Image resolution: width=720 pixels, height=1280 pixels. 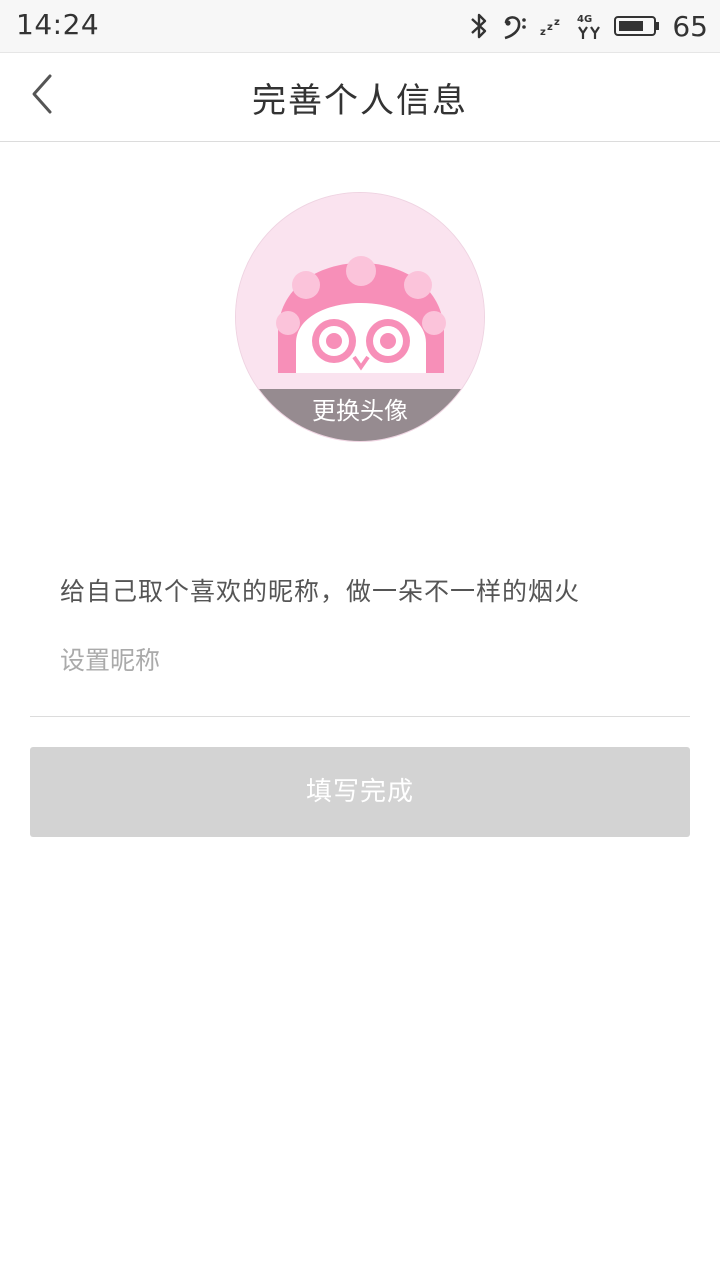 What do you see at coordinates (360, 101) in the screenshot?
I see `page-title: 完善个人信息` at bounding box center [360, 101].